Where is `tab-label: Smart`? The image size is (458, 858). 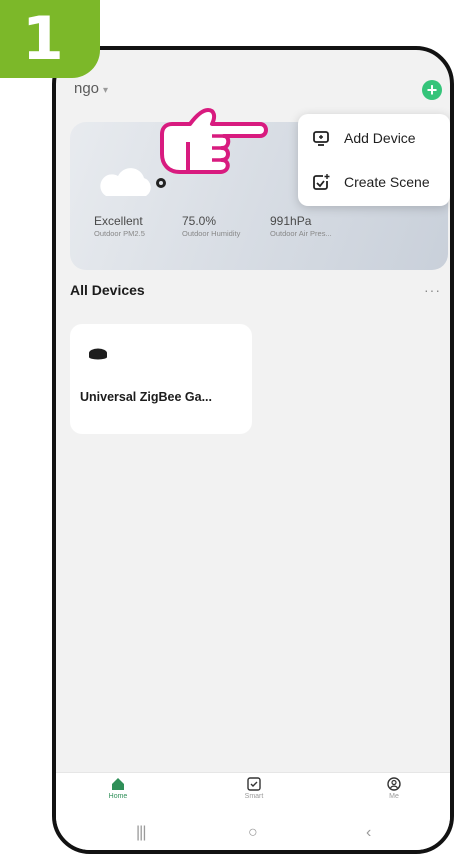
tab-label: Smart is located at coordinates (254, 796).